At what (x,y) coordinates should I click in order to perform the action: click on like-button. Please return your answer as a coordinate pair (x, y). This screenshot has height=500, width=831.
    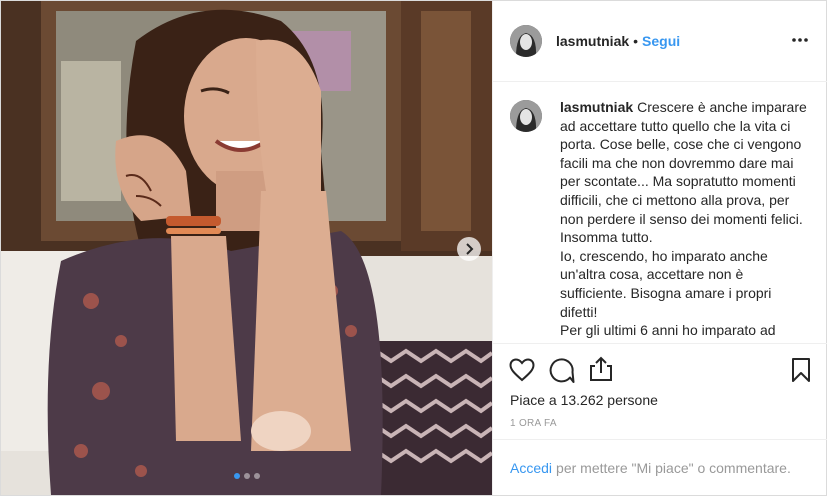
    Looking at the image, I should click on (522, 372).